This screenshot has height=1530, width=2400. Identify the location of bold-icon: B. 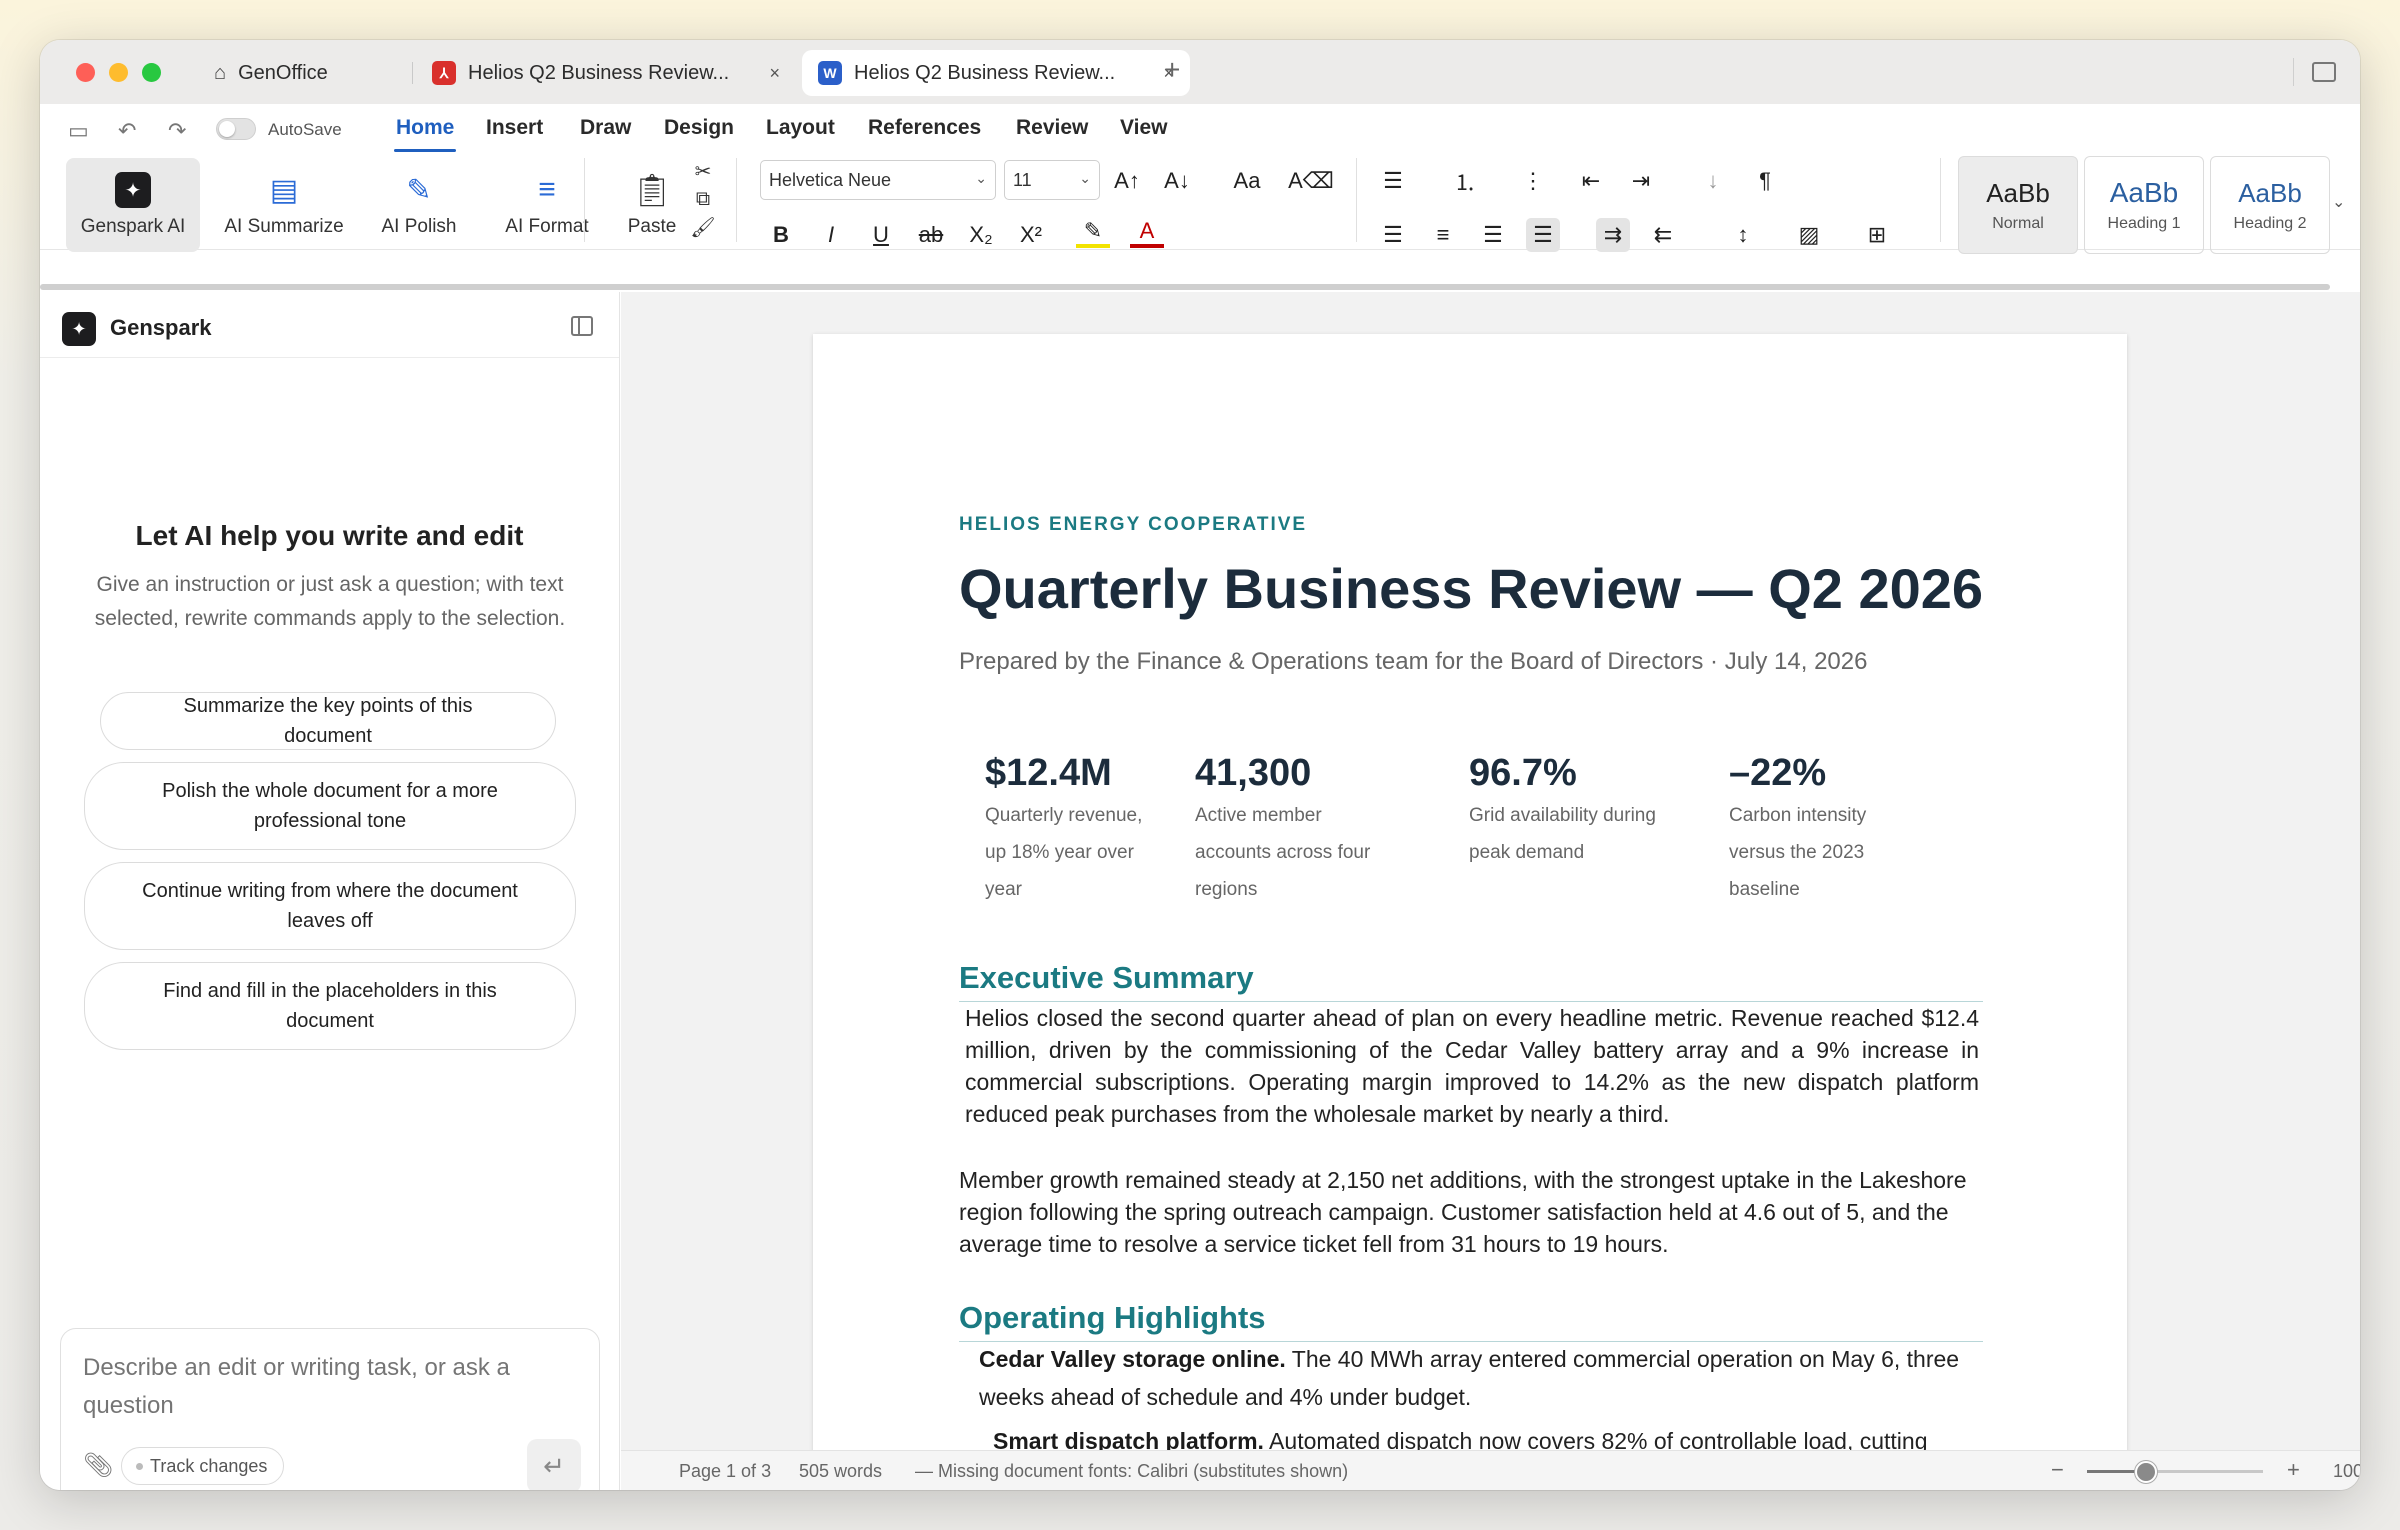
(781, 235).